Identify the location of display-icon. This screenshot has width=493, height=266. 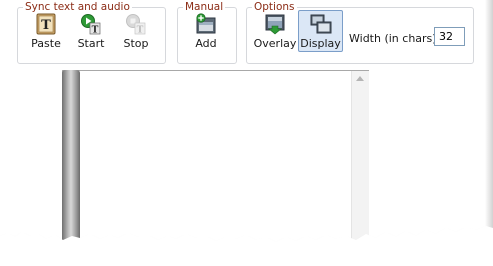
(320, 24).